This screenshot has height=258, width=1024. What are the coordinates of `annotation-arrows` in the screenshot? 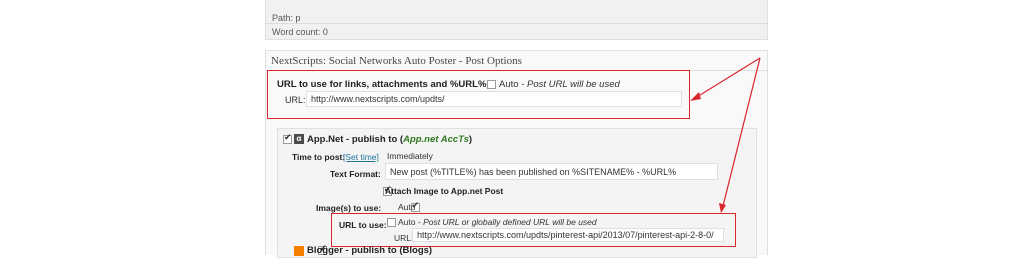 It's located at (725, 135).